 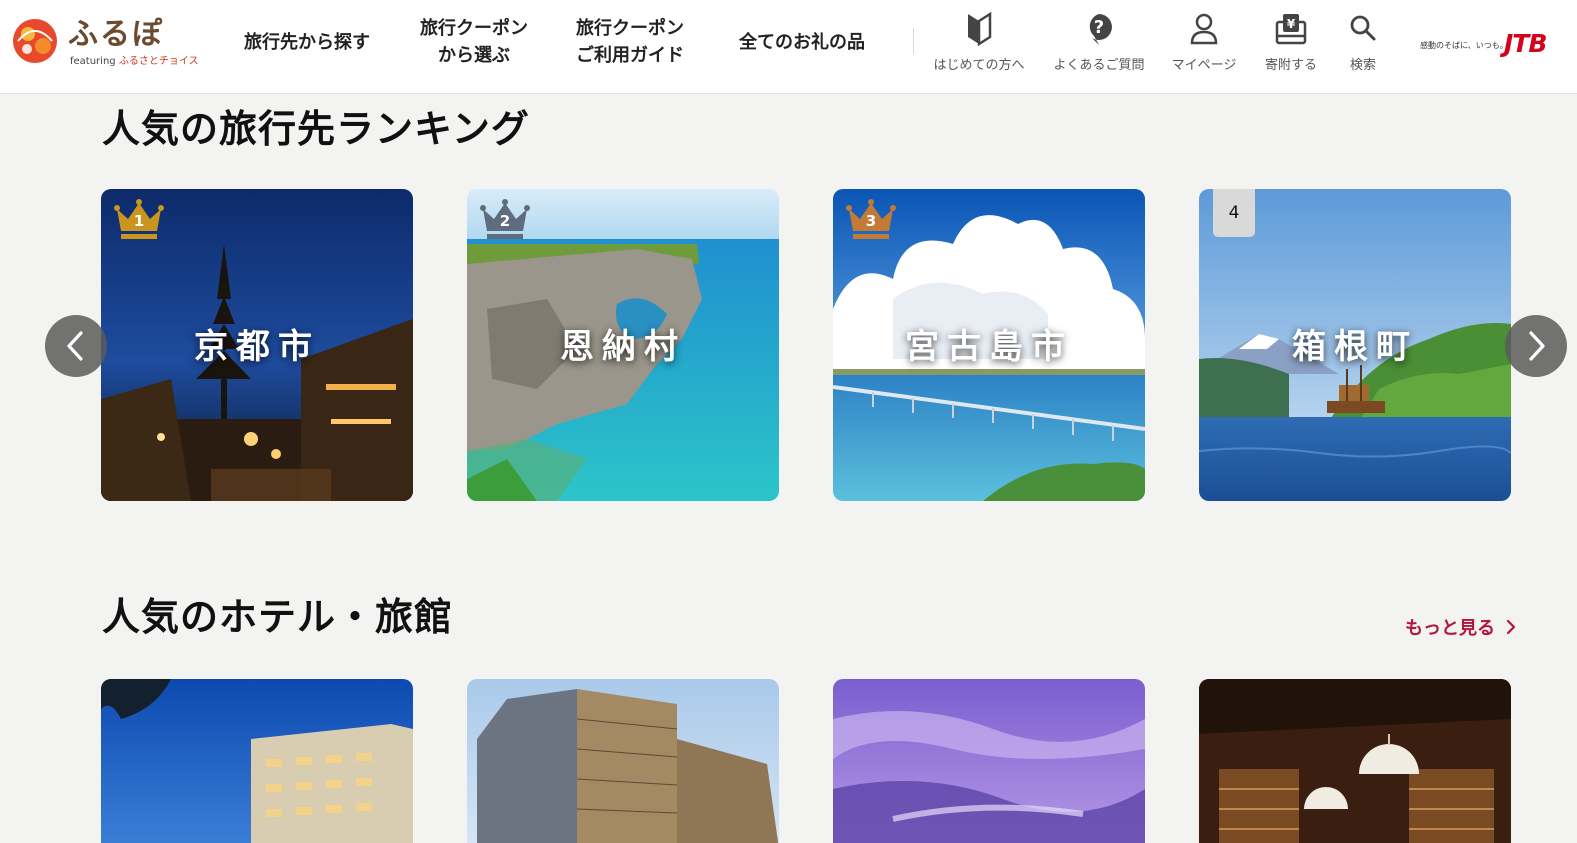 What do you see at coordinates (630, 42) in the screenshot?
I see `nav-coupon-guide: 旅行クーポン ご利用ガイド` at bounding box center [630, 42].